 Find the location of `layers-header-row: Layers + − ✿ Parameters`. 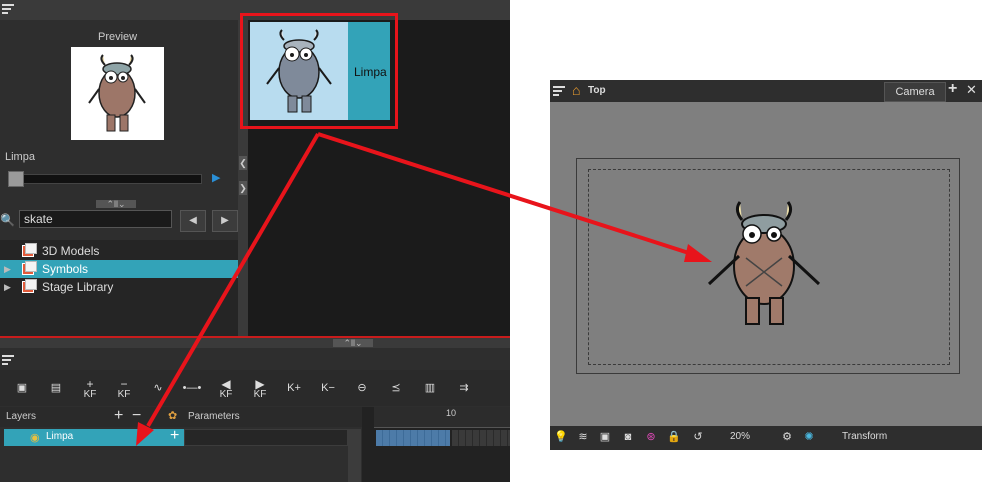

layers-header-row: Layers + − ✿ Parameters is located at coordinates (181, 417).